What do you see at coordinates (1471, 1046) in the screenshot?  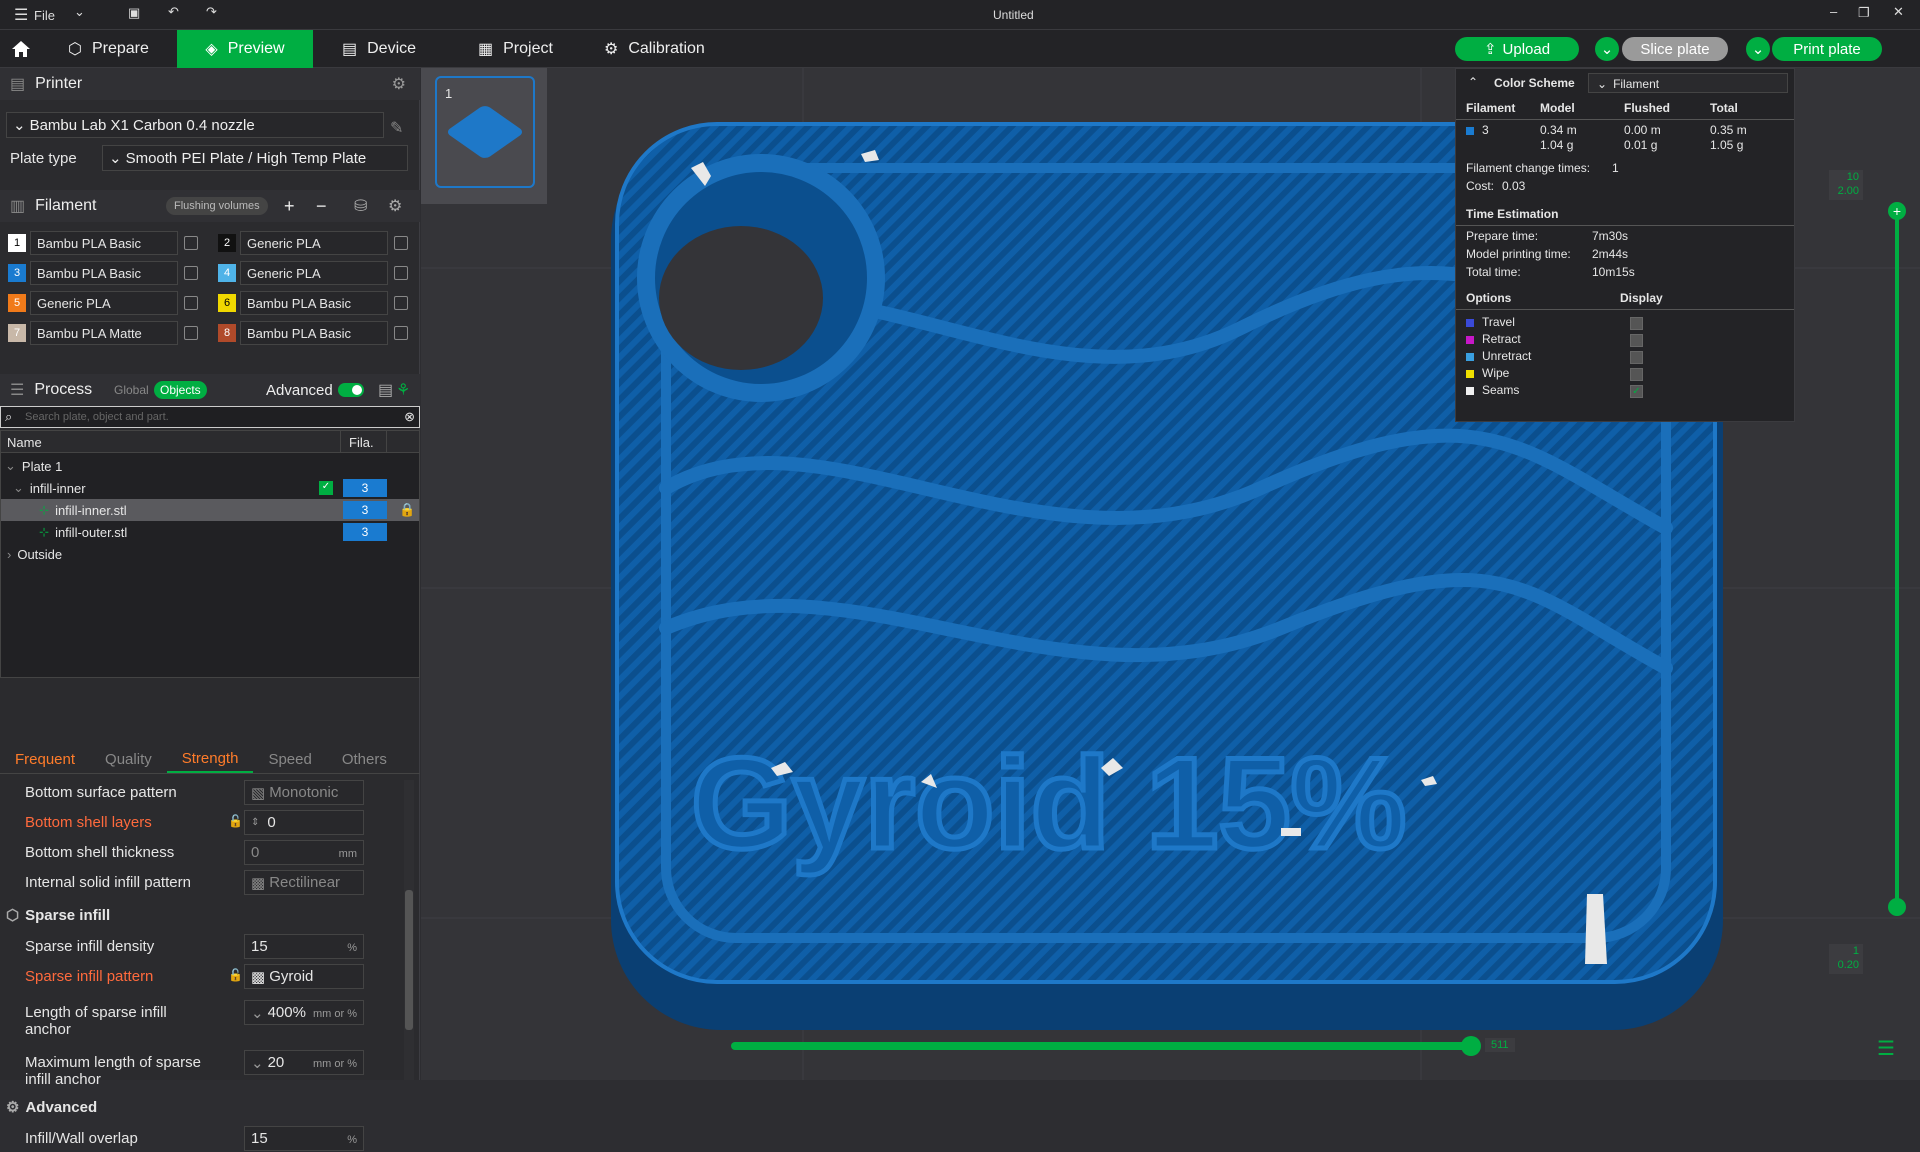 I see `move-slider-handle` at bounding box center [1471, 1046].